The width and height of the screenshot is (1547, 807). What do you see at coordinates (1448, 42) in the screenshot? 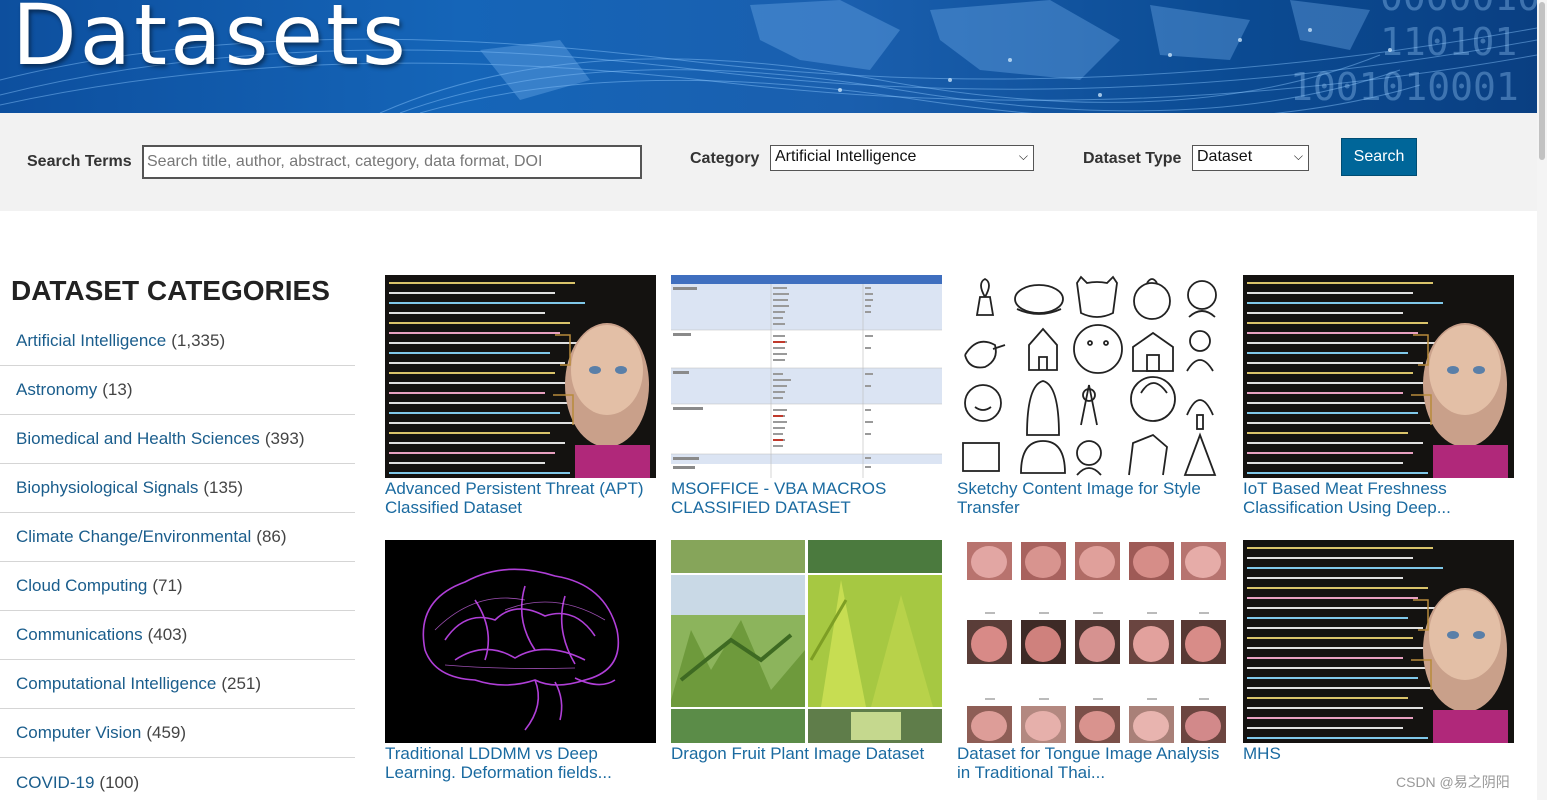
I see `binary-text-2: 110101` at bounding box center [1448, 42].